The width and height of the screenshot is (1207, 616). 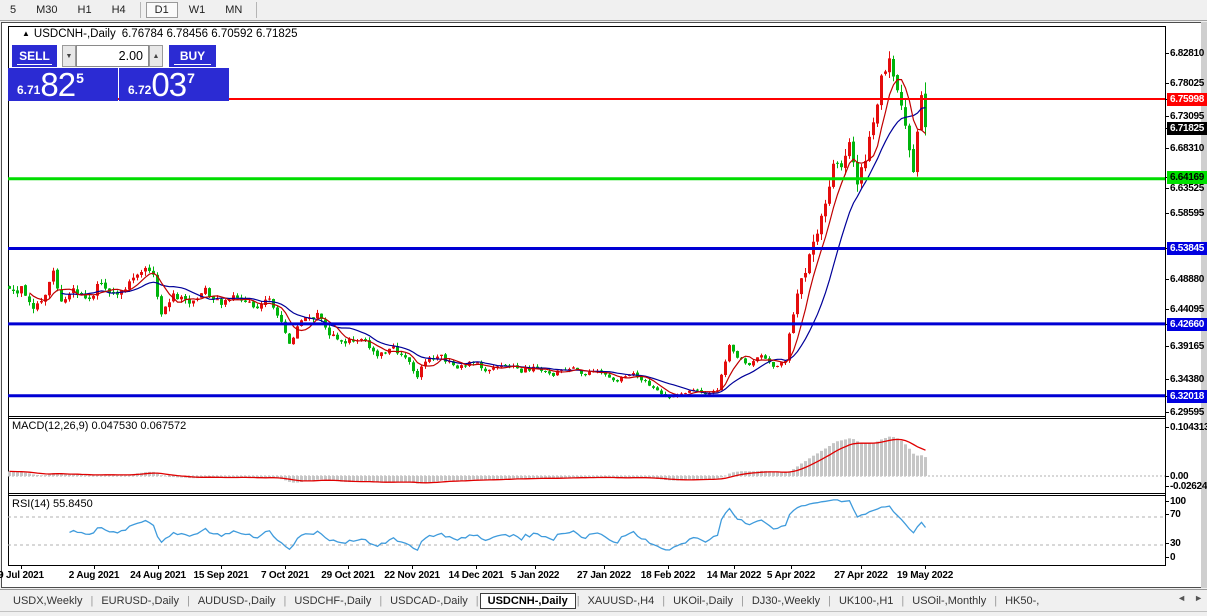 What do you see at coordinates (174, 84) in the screenshot?
I see `buy-price-box: 6.72 03 7` at bounding box center [174, 84].